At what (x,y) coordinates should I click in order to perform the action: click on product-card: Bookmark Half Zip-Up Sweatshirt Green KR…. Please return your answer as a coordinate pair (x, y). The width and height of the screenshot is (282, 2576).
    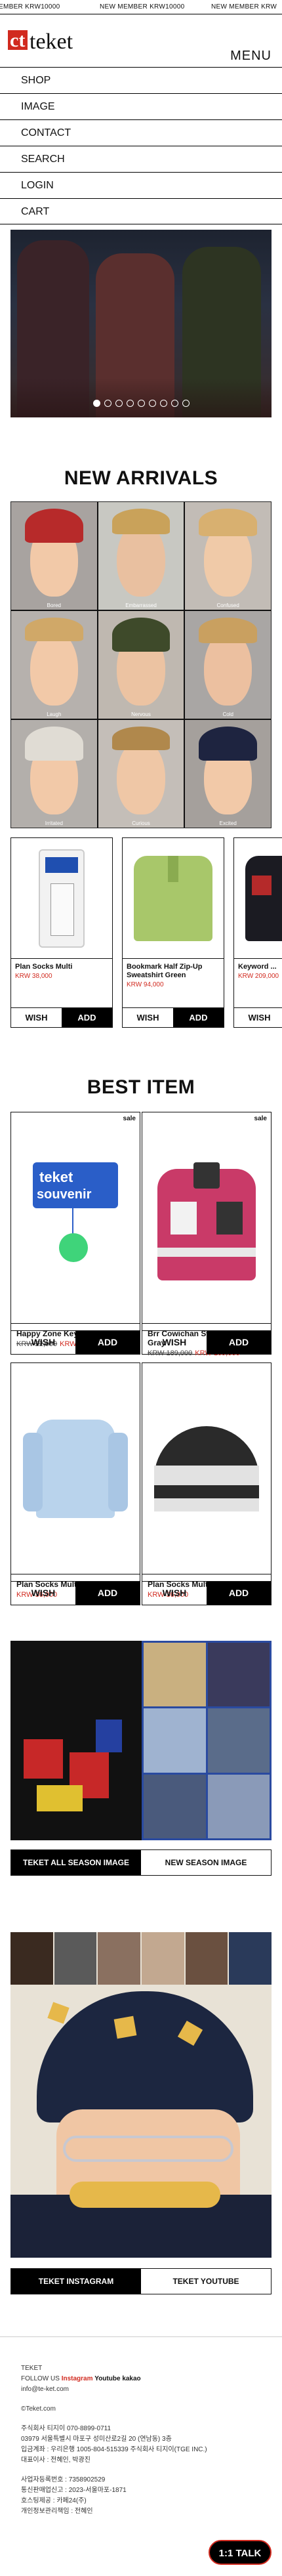
    Looking at the image, I should click on (173, 932).